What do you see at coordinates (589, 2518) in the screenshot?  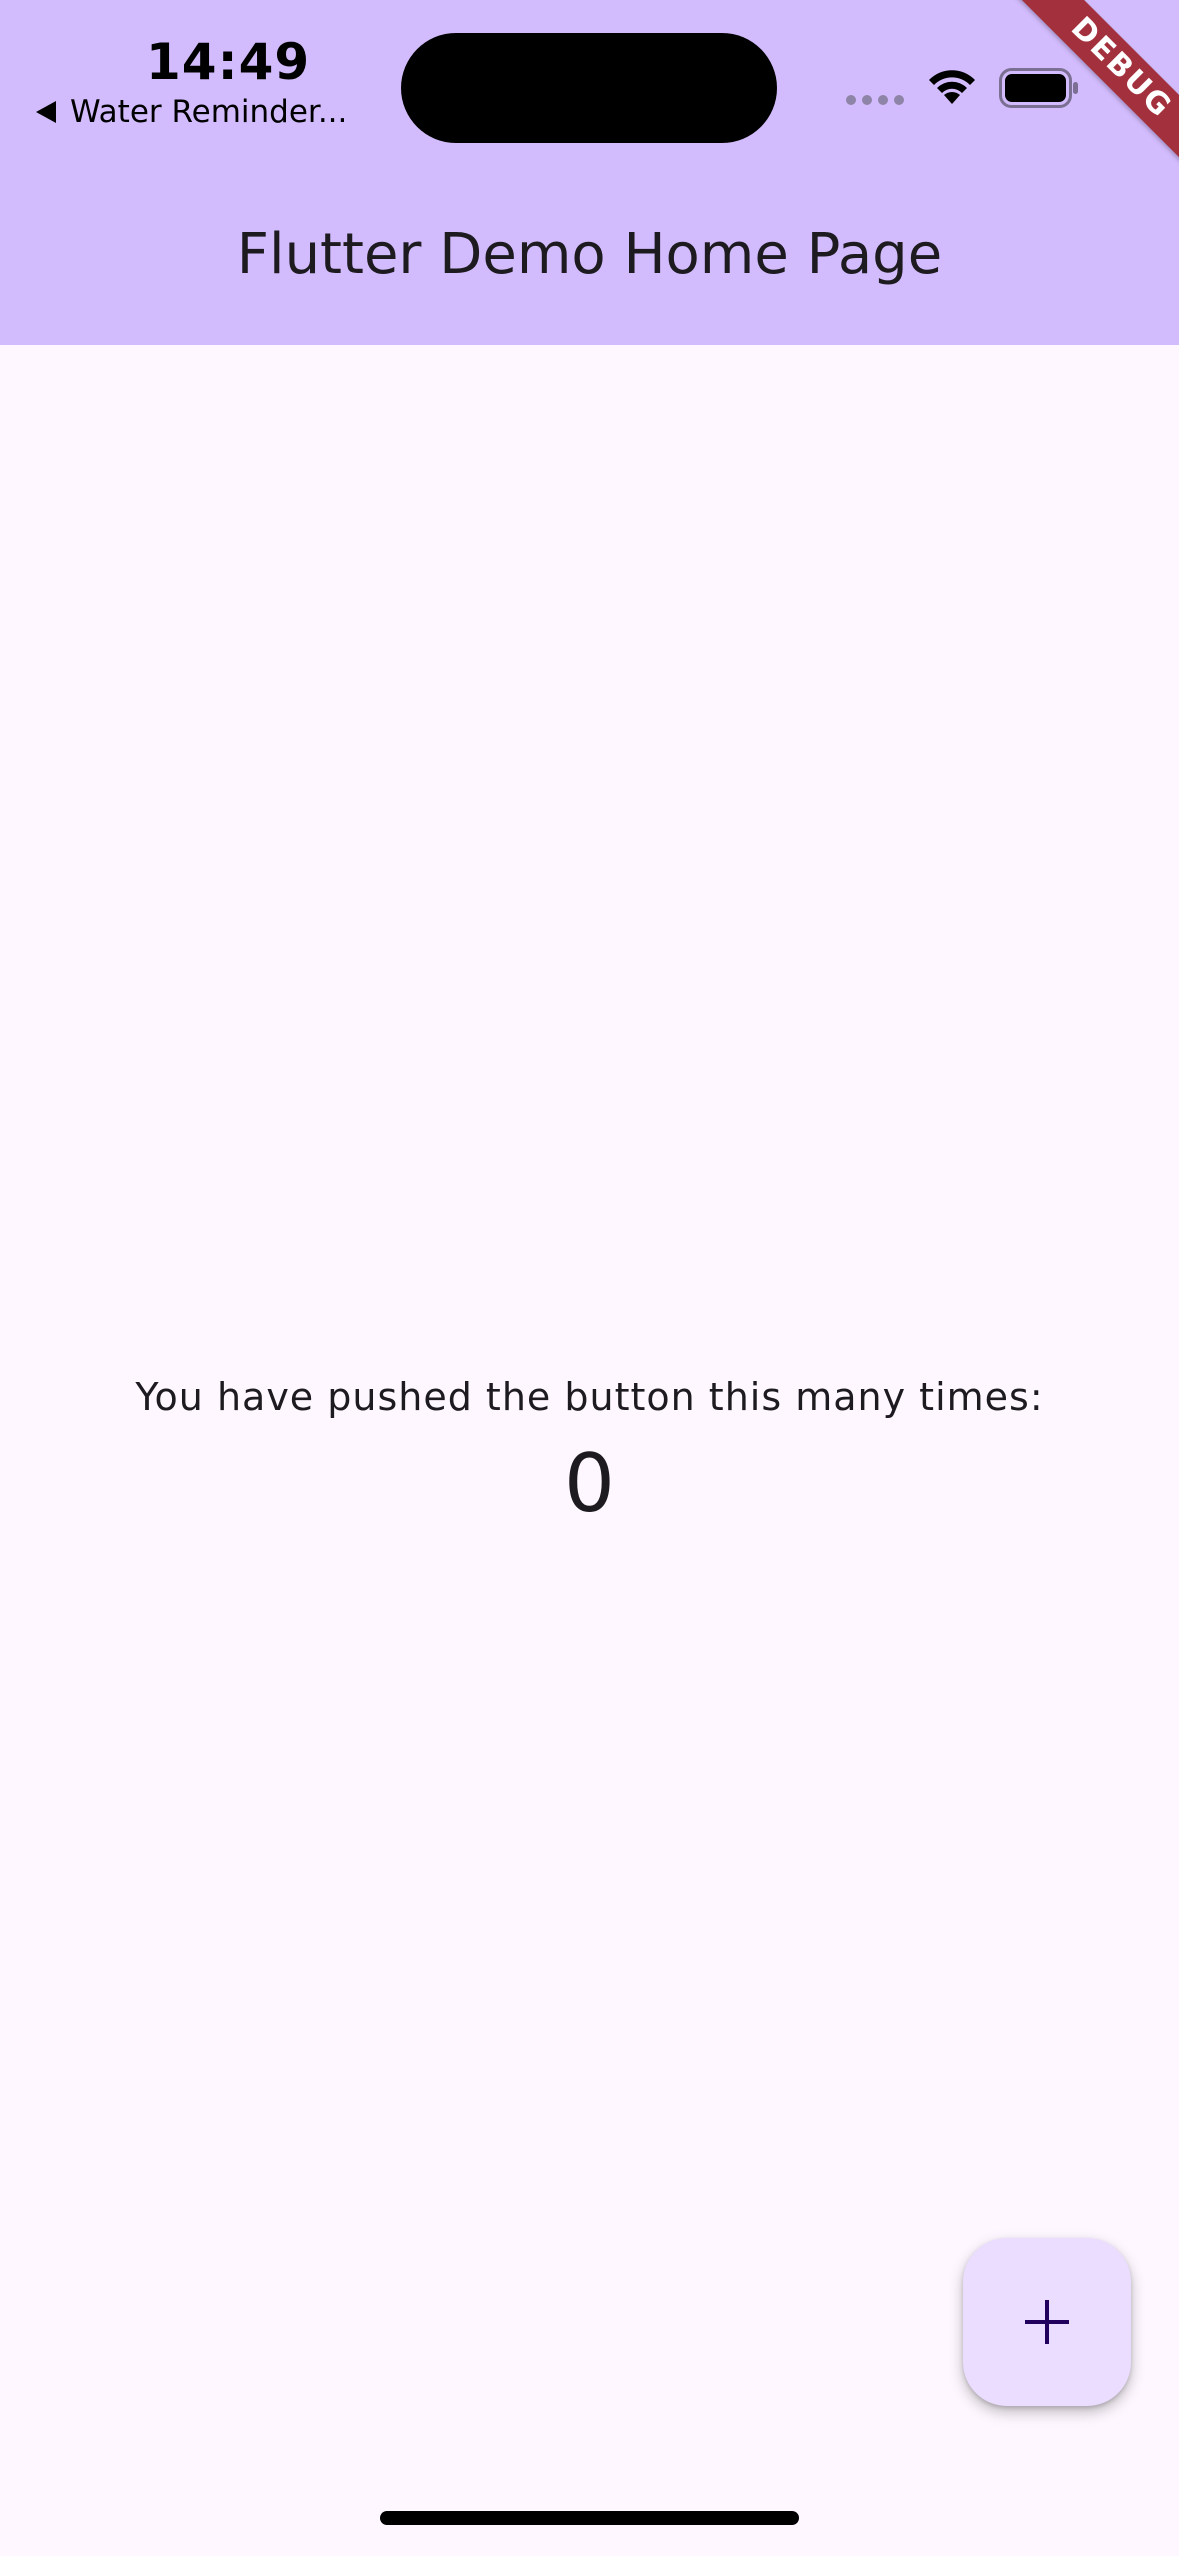 I see `home-indicator` at bounding box center [589, 2518].